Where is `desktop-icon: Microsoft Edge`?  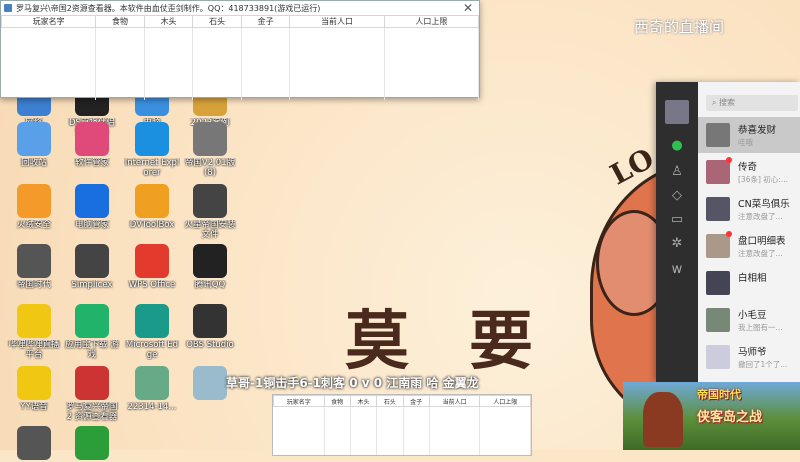
desktop-icon: Microsoft Edge is located at coordinates (152, 332).